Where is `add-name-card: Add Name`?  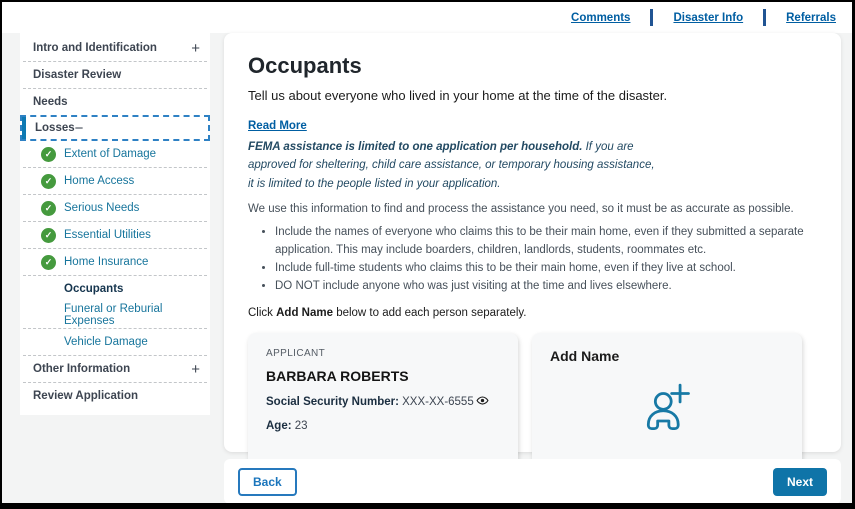 add-name-card: Add Name is located at coordinates (667, 400).